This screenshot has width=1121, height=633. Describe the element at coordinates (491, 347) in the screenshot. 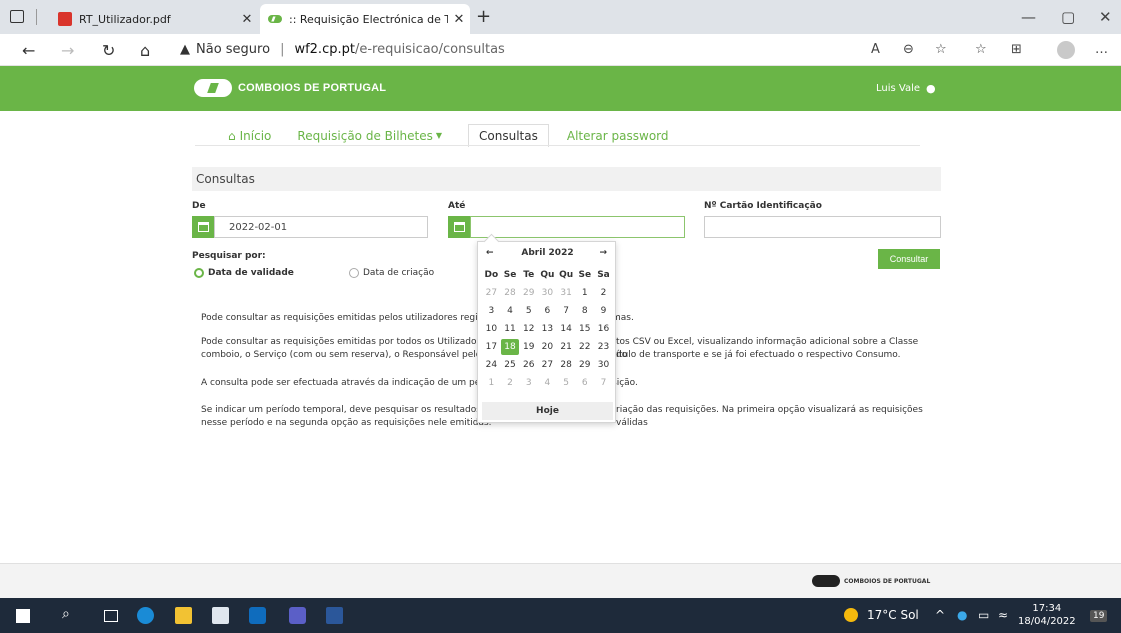

I see `day-cell: 17` at that location.